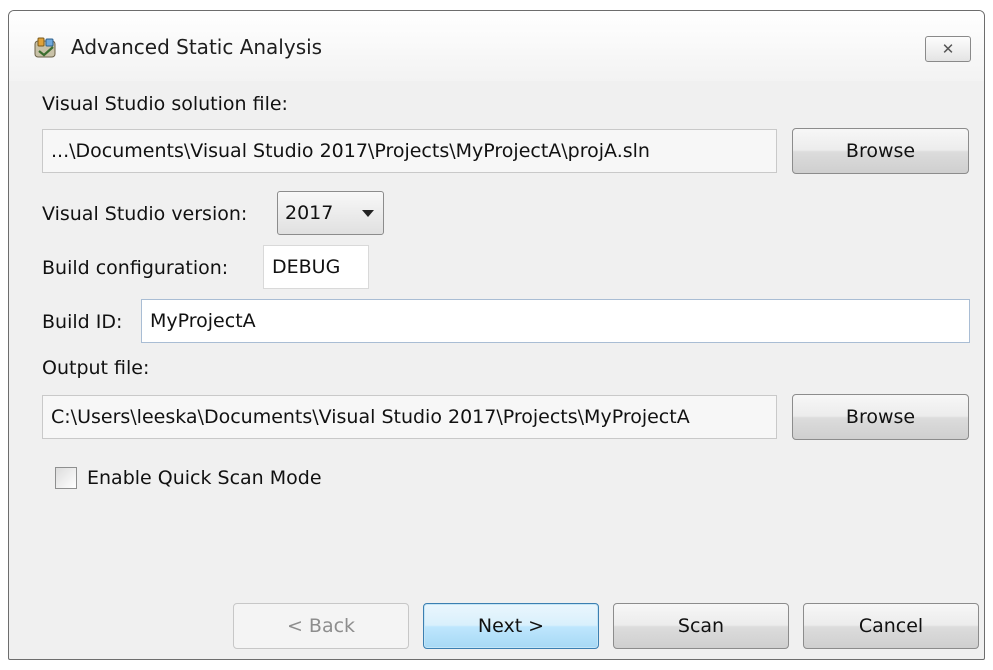 This screenshot has width=993, height=670. Describe the element at coordinates (368, 213) in the screenshot. I see `chevron-down-icon` at that location.